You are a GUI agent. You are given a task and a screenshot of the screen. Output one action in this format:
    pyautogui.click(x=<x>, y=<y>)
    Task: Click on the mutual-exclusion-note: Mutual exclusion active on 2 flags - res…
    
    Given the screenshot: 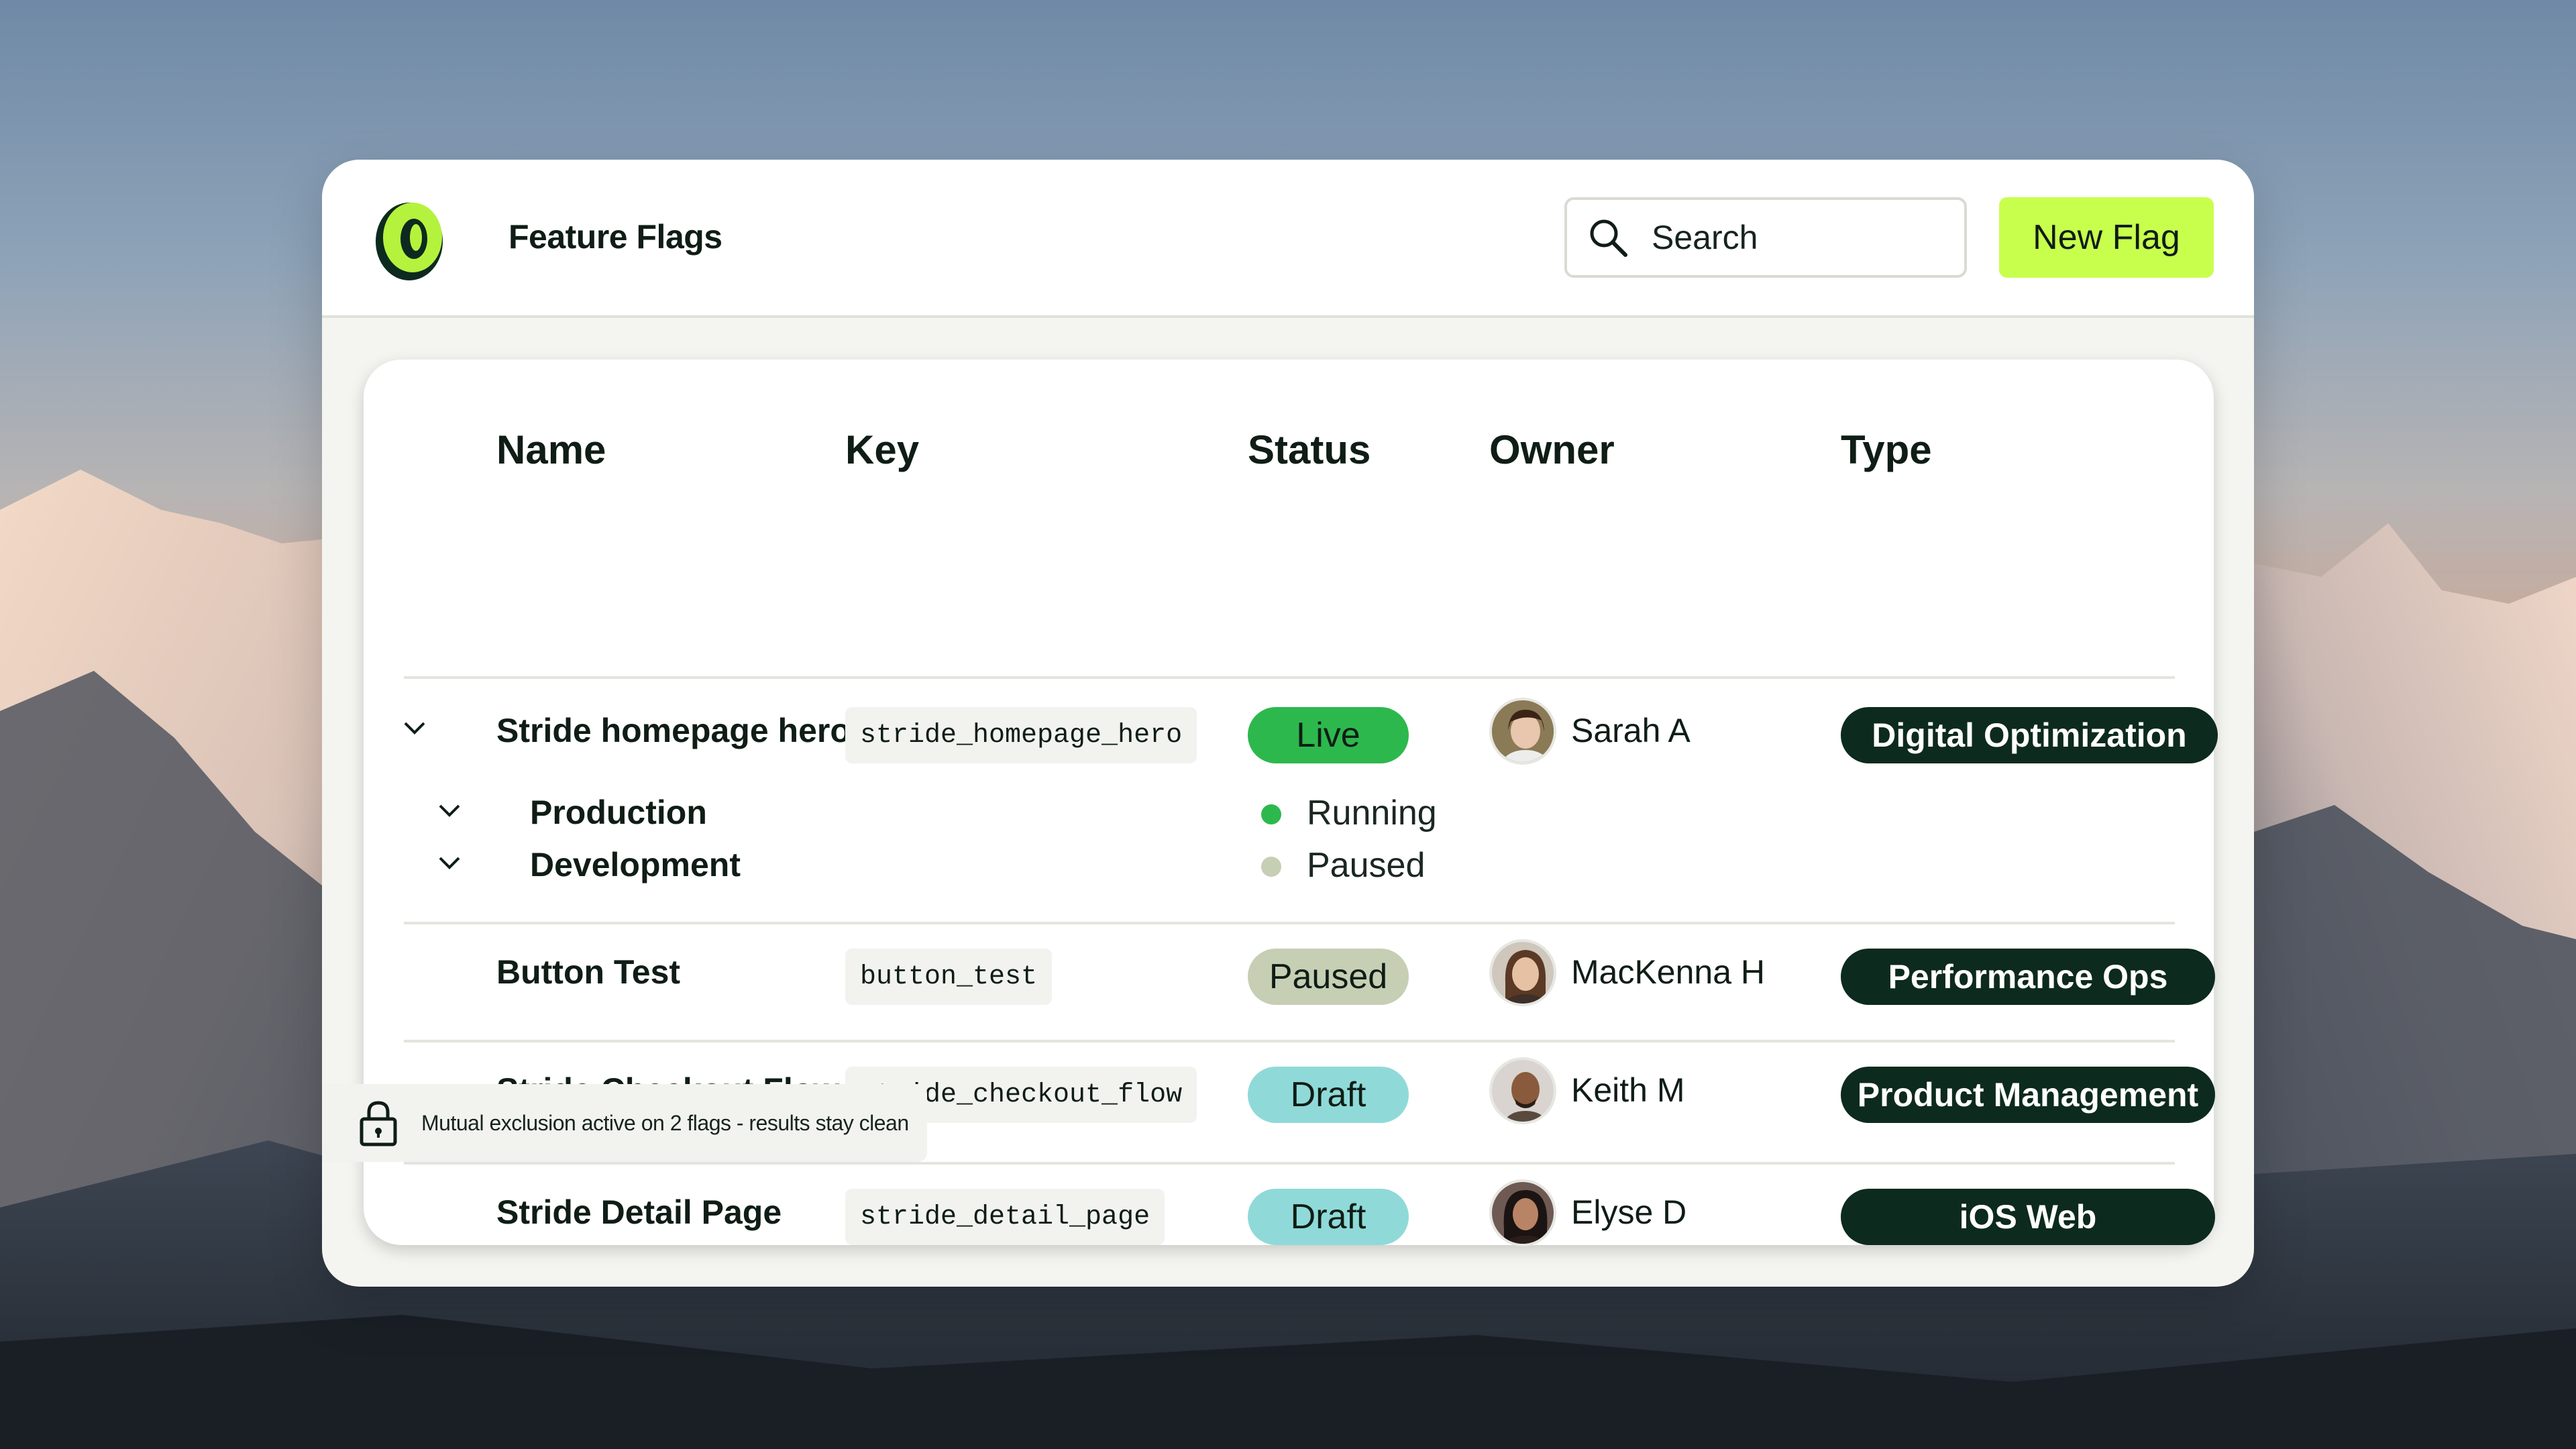 What is the action you would take?
    pyautogui.click(x=624, y=1123)
    